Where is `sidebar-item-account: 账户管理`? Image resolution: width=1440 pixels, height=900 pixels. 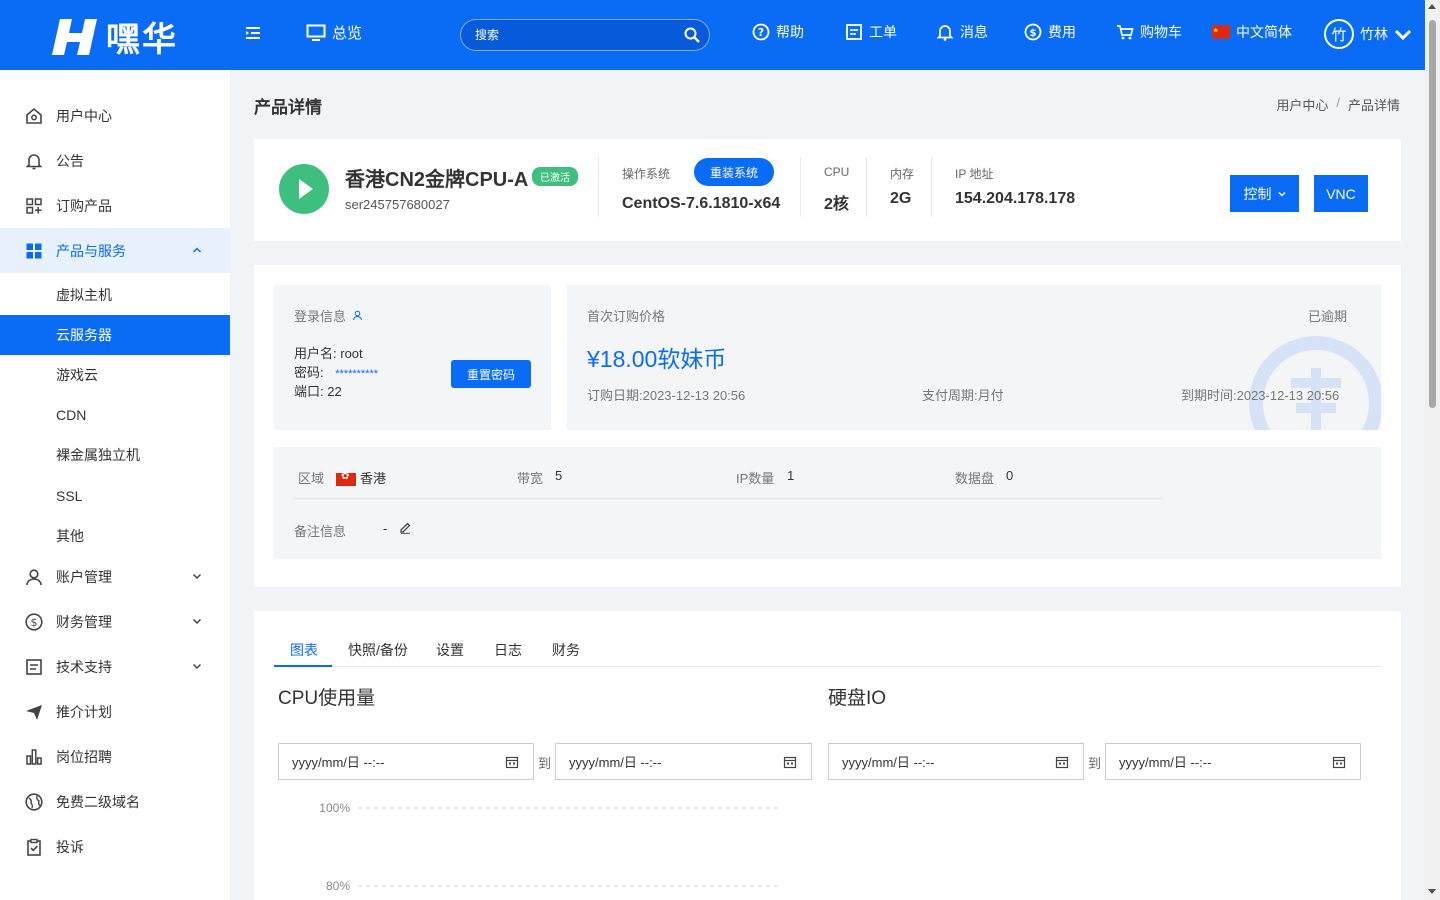 sidebar-item-account: 账户管理 is located at coordinates (115, 576).